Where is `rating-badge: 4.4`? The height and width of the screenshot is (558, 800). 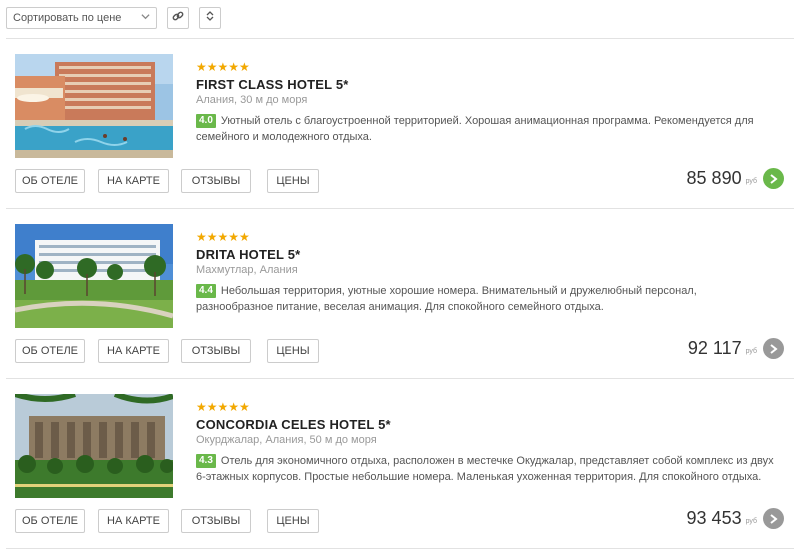 rating-badge: 4.4 is located at coordinates (206, 291).